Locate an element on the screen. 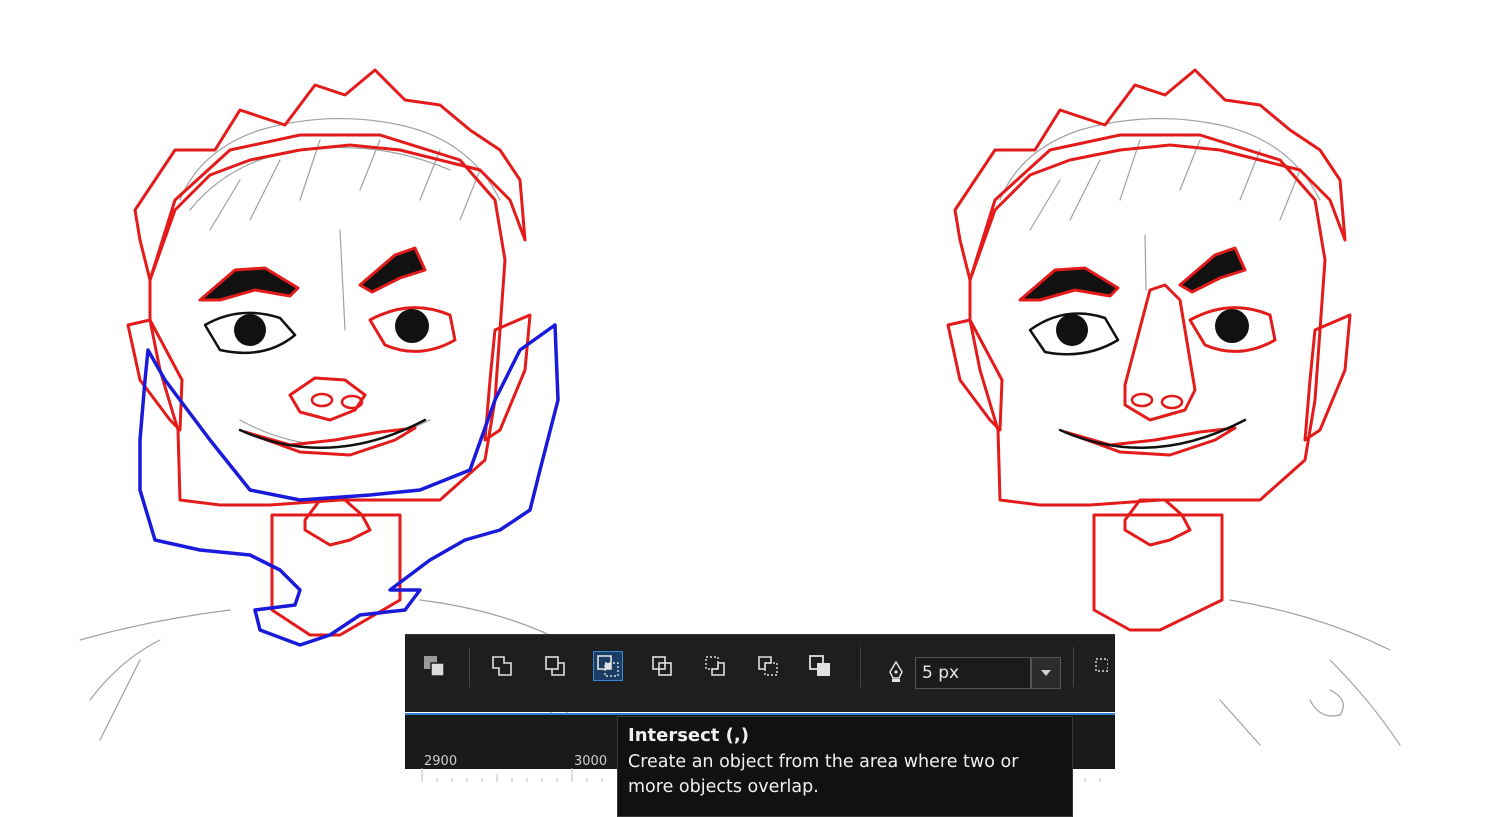 The image size is (1500, 817). outline-width-pen is located at coordinates (896, 672).